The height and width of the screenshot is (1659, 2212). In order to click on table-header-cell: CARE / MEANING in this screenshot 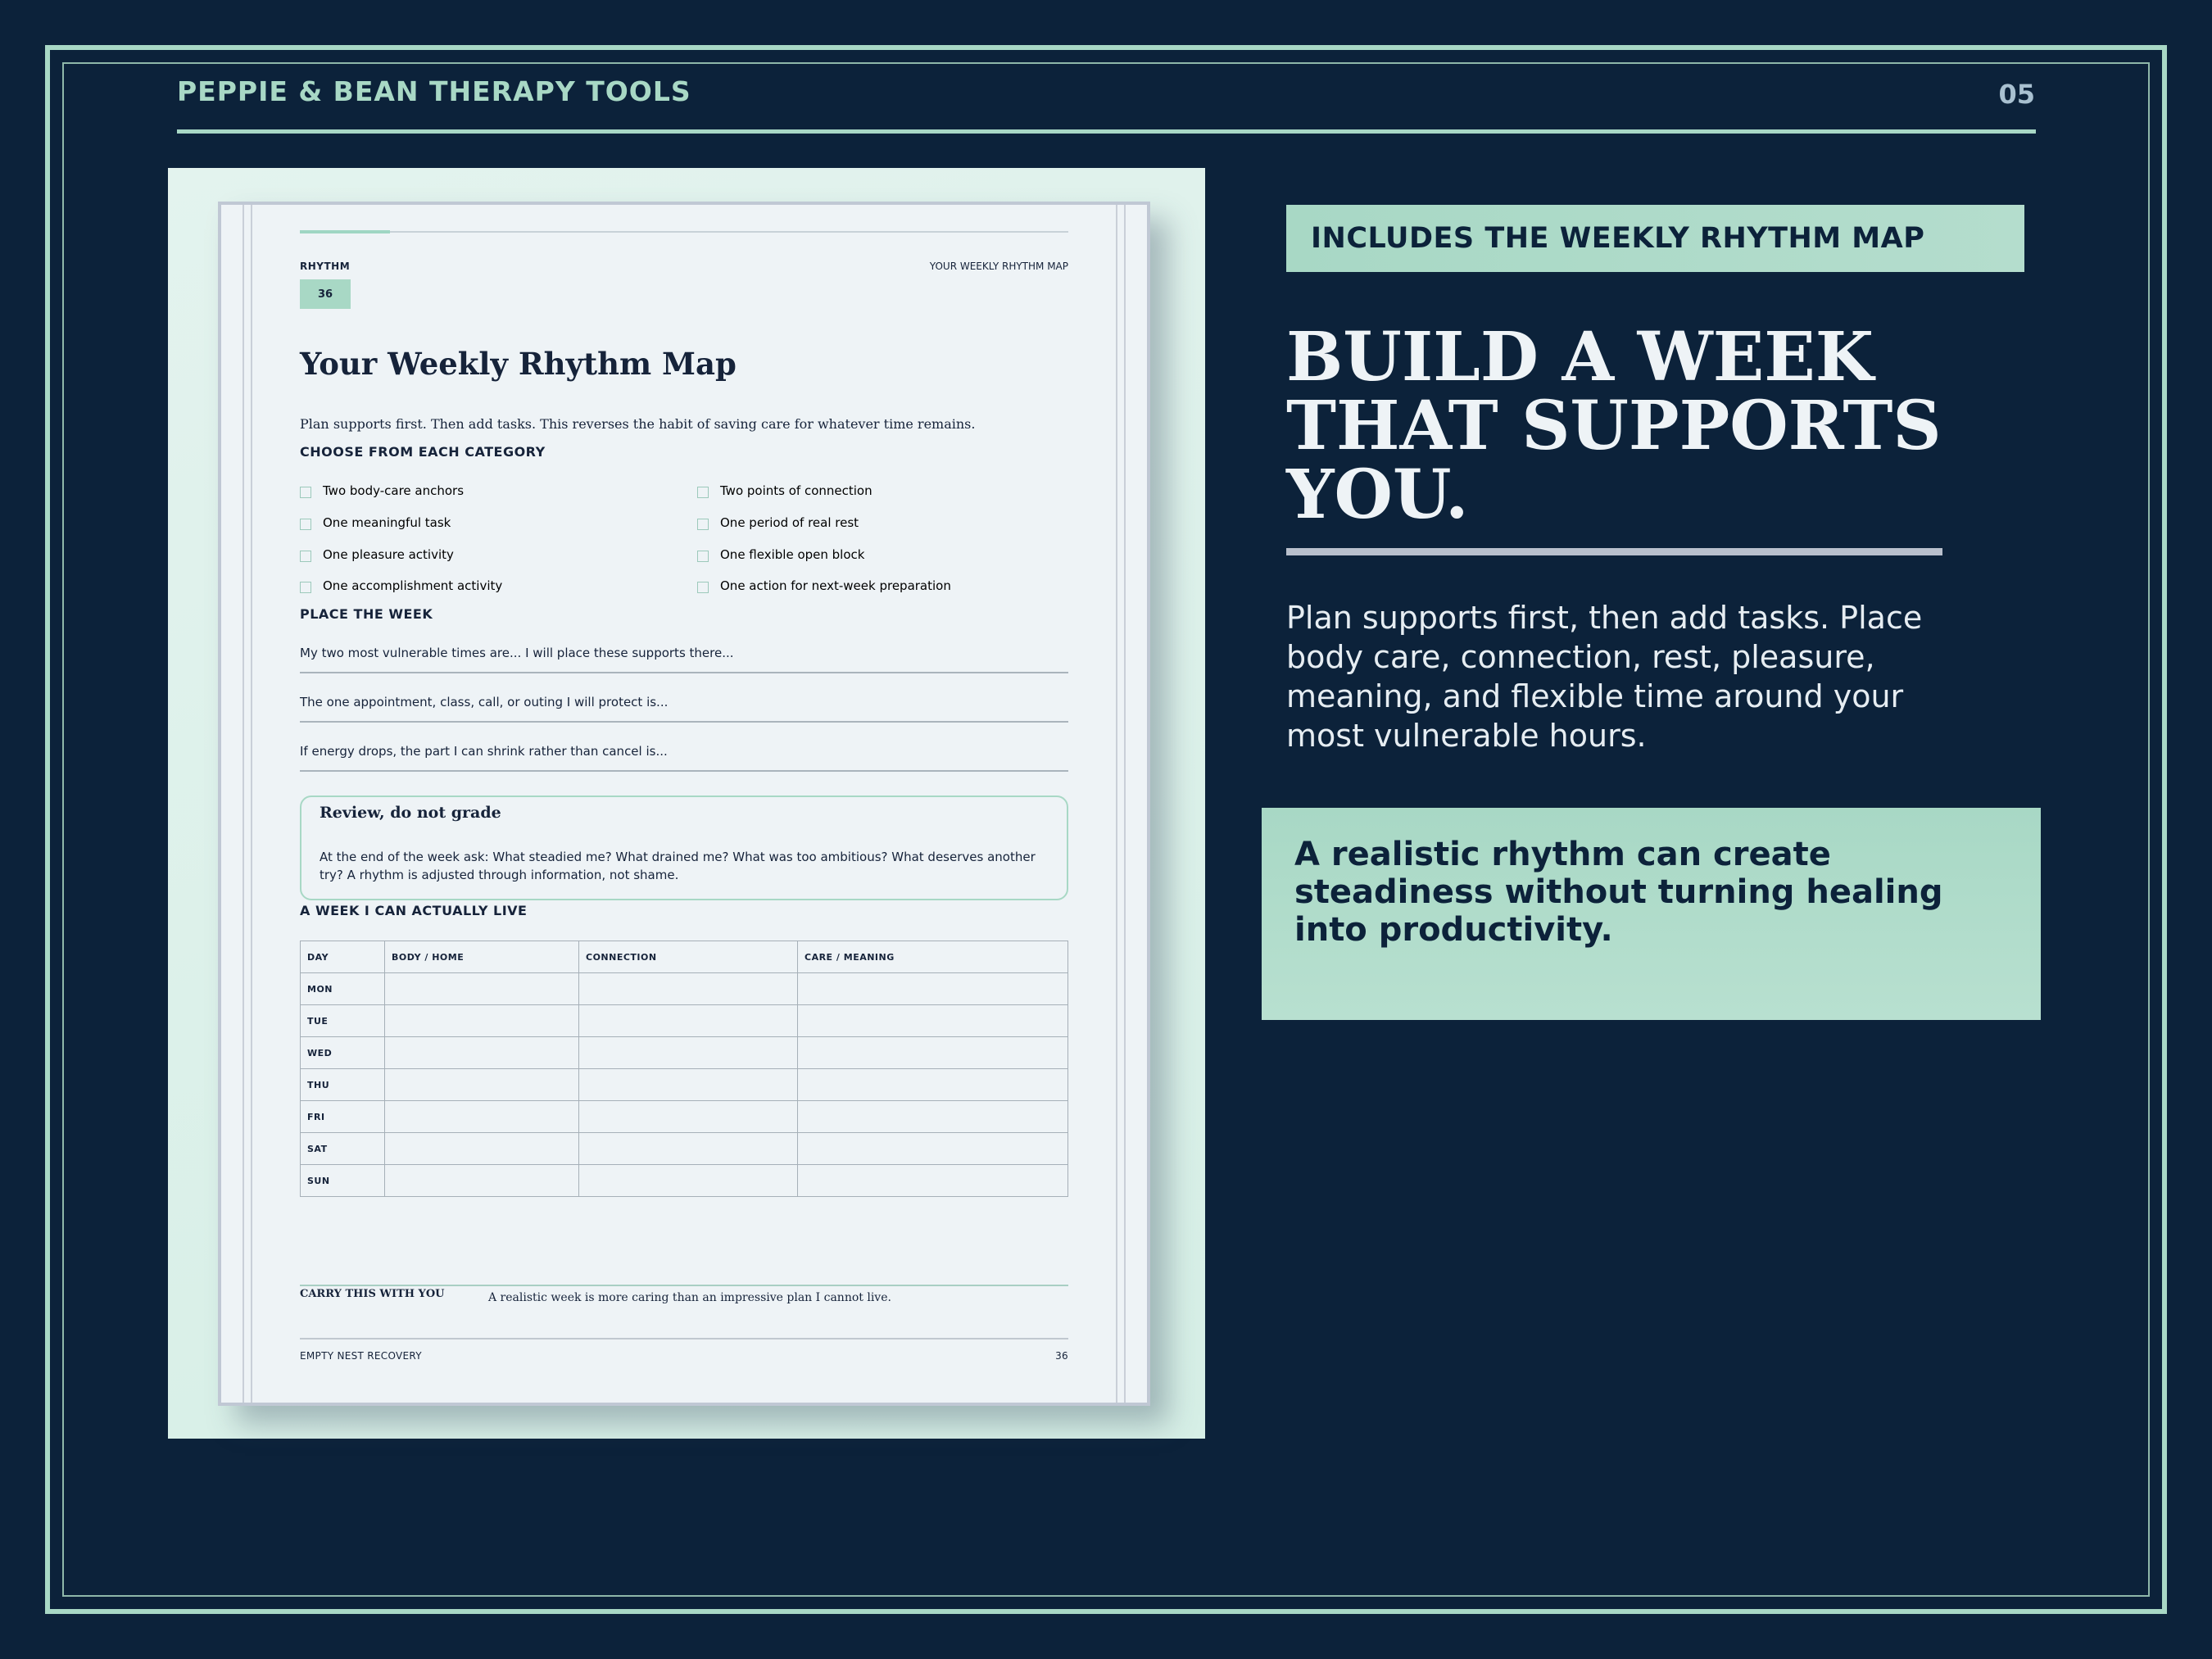, I will do `click(932, 957)`.